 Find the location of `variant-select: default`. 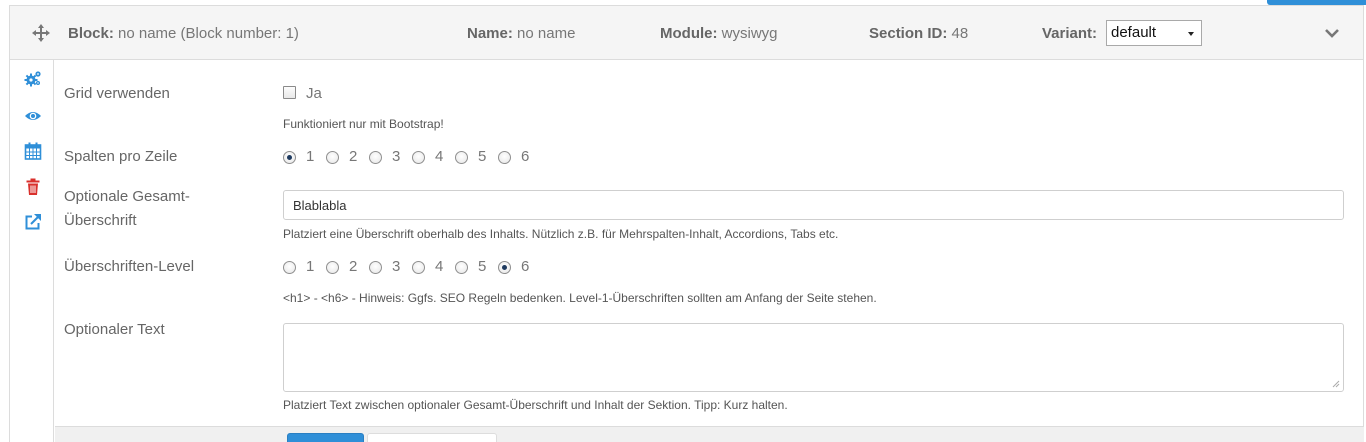

variant-select: default is located at coordinates (1154, 33).